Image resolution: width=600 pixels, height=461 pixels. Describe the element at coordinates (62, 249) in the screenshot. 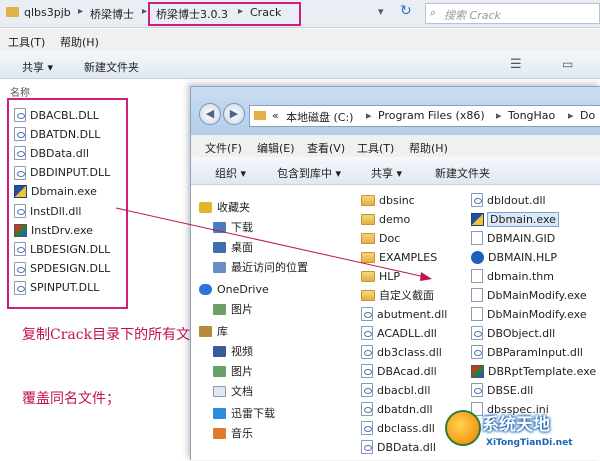

I see `file-item: LBDESIGN.DLL` at that location.